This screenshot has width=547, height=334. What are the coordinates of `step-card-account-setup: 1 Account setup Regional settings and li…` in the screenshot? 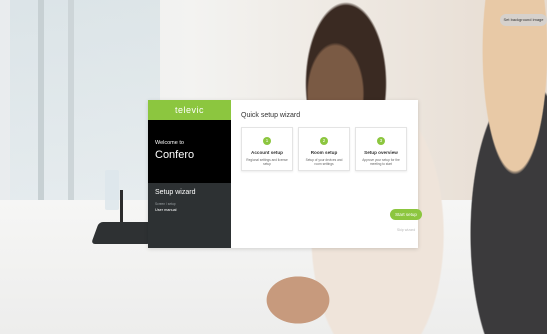 It's located at (267, 149).